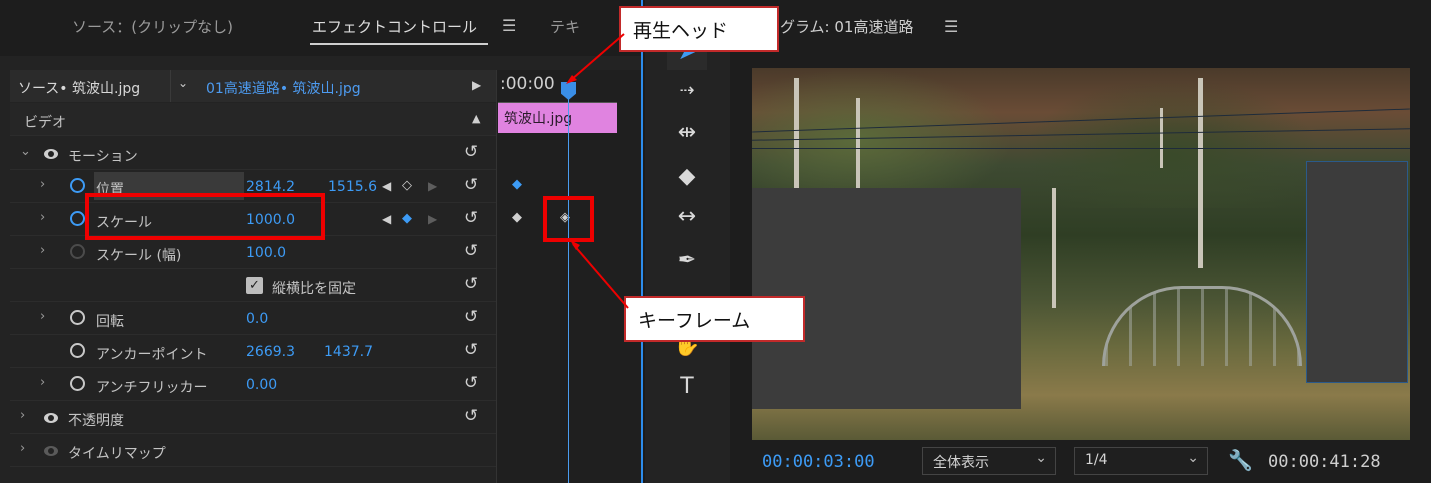  I want to click on keyframe-arrow-head, so click(575, 245).